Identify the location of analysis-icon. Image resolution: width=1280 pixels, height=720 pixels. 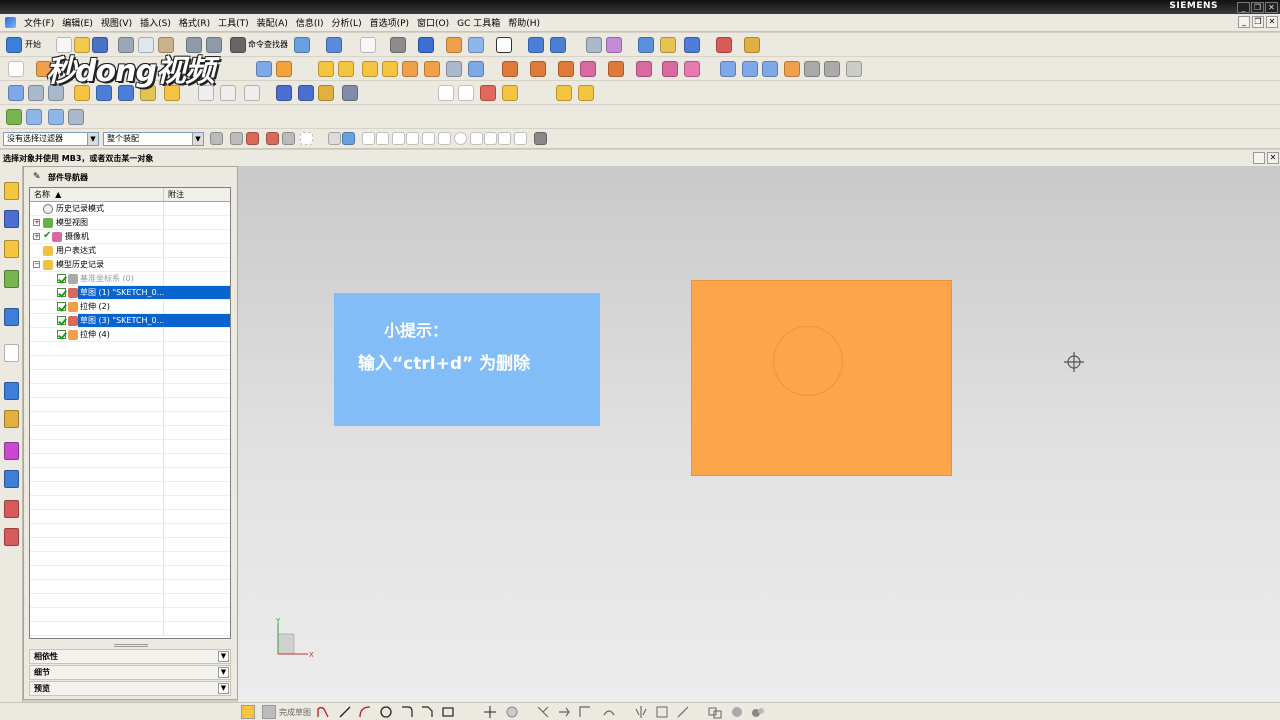
(614, 45).